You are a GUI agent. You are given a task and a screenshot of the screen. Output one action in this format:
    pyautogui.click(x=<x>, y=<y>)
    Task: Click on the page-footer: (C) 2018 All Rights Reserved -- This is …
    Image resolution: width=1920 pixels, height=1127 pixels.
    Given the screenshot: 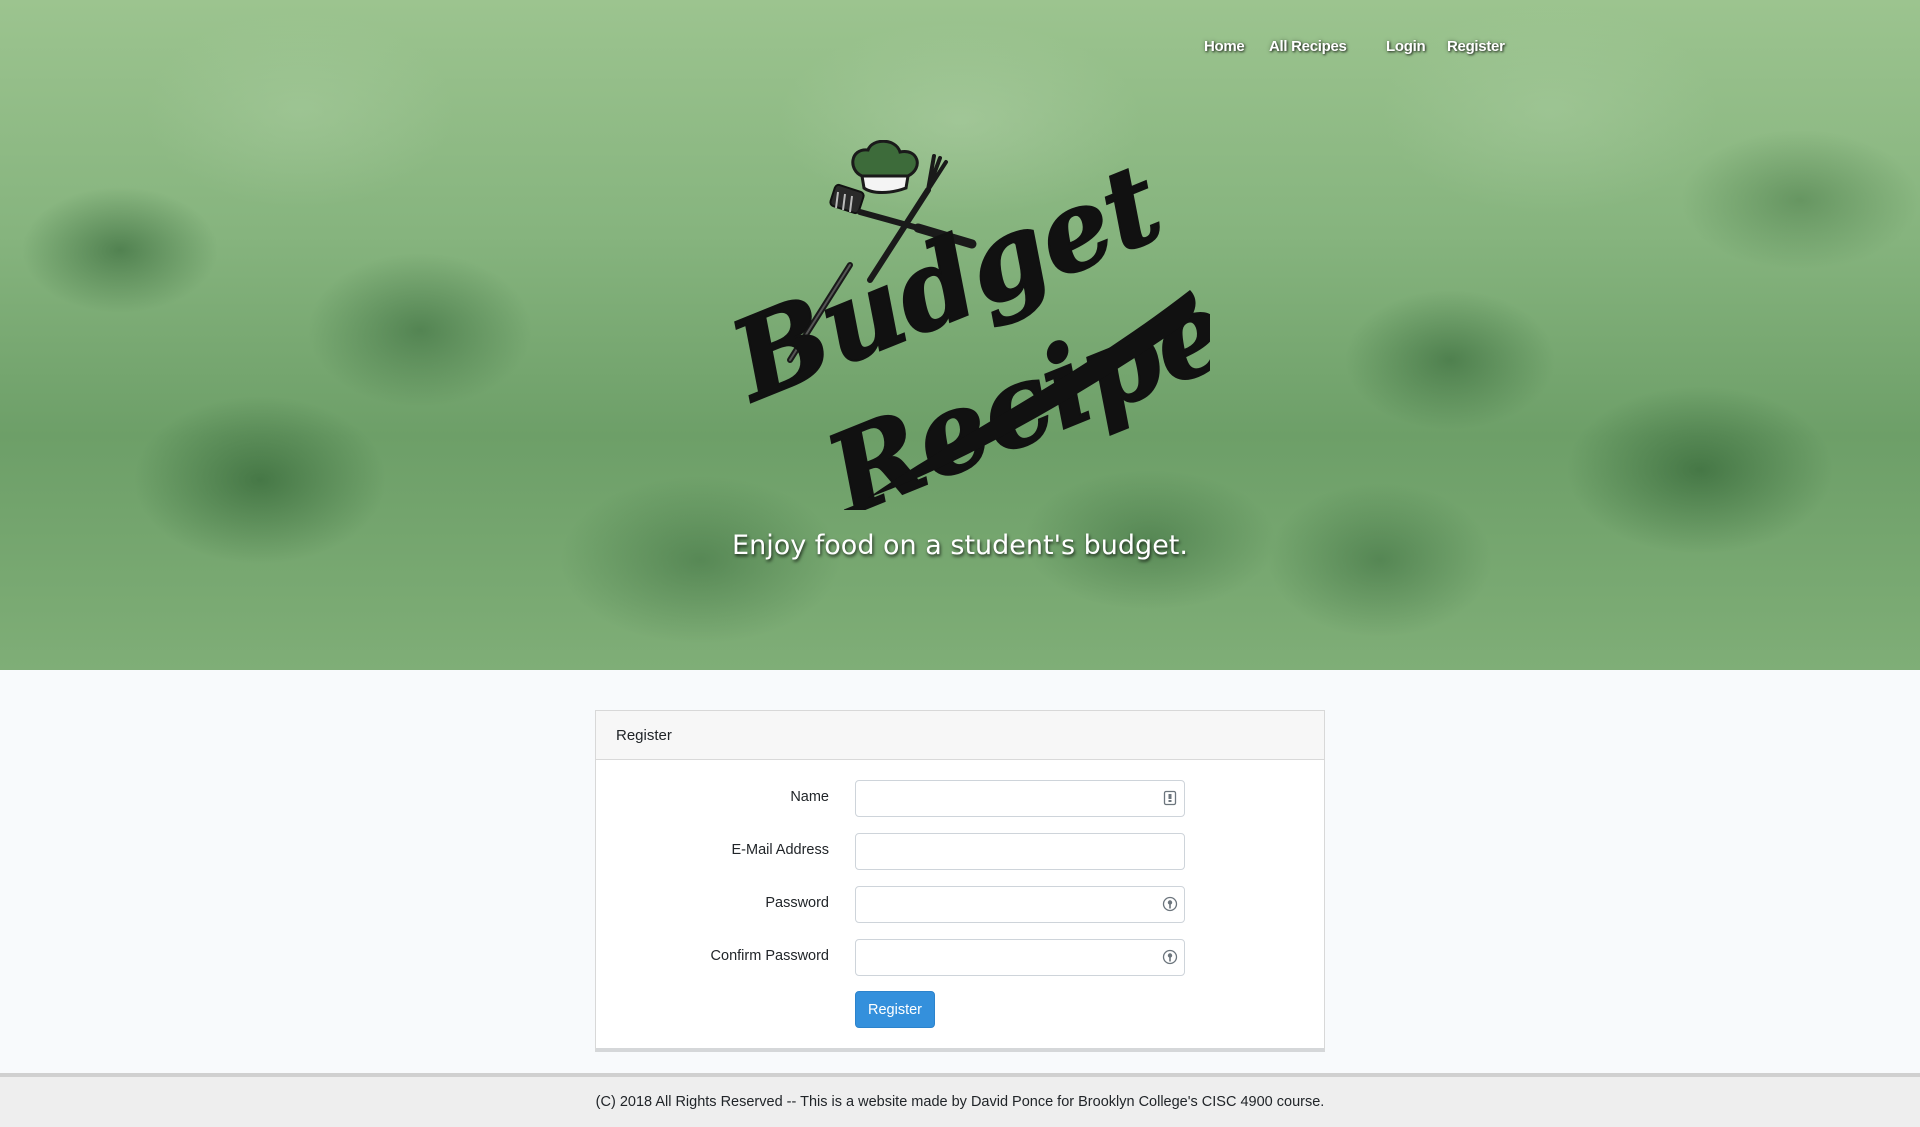 What is the action you would take?
    pyautogui.click(x=960, y=1100)
    